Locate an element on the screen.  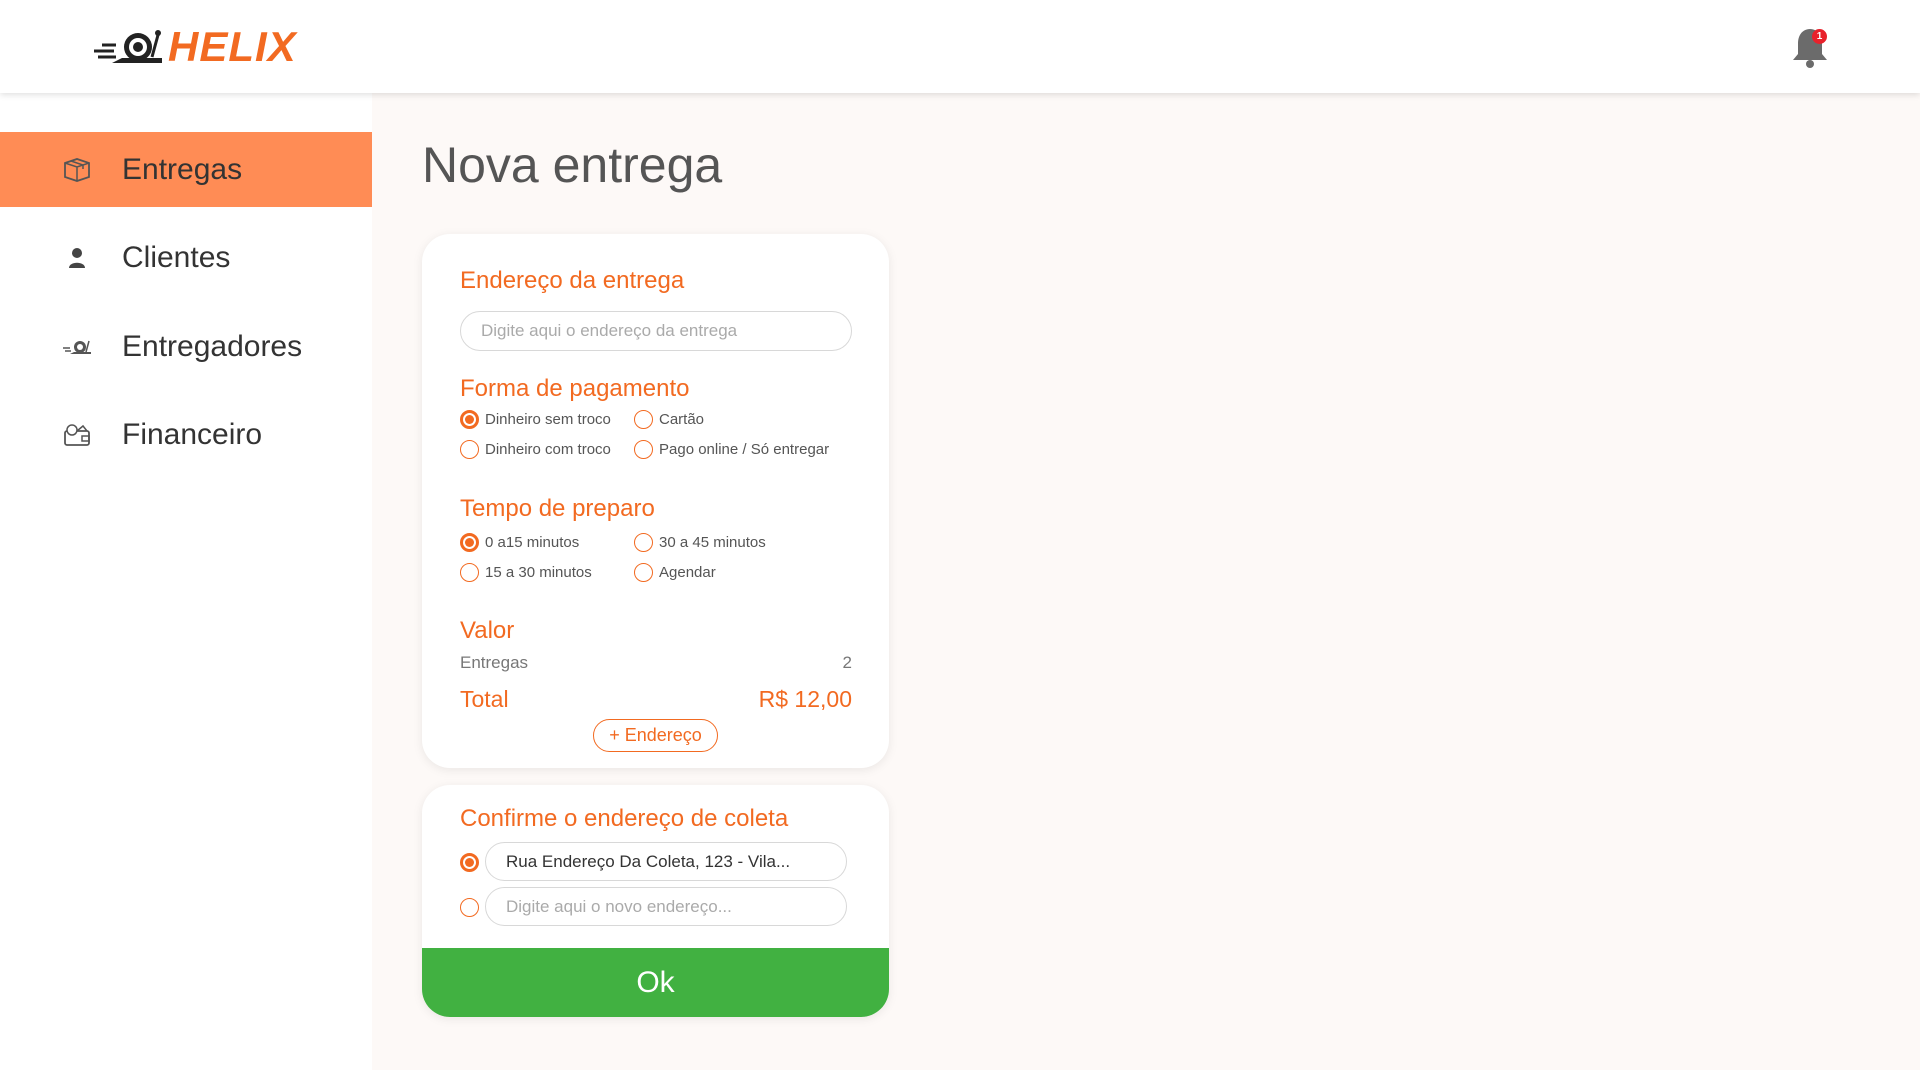
top-bar: HELIX 1 is located at coordinates (960, 46).